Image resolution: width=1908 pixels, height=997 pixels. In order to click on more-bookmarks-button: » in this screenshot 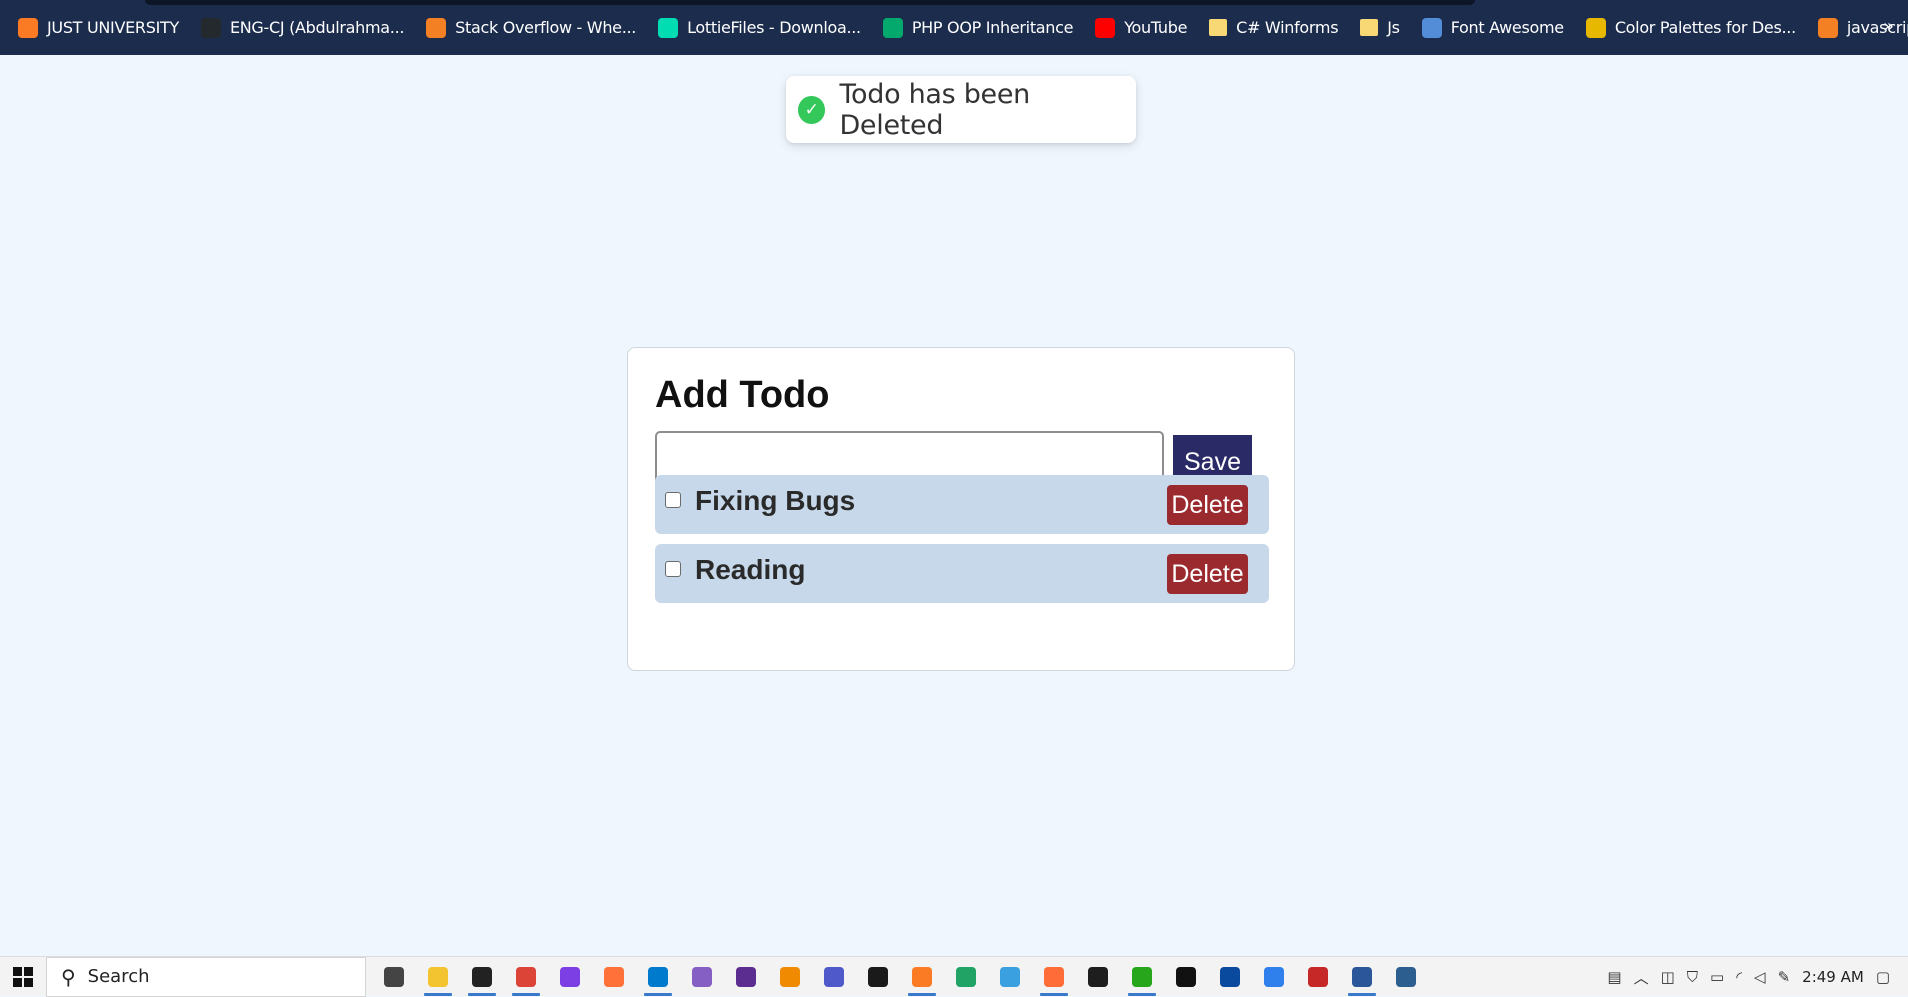, I will do `click(1888, 26)`.